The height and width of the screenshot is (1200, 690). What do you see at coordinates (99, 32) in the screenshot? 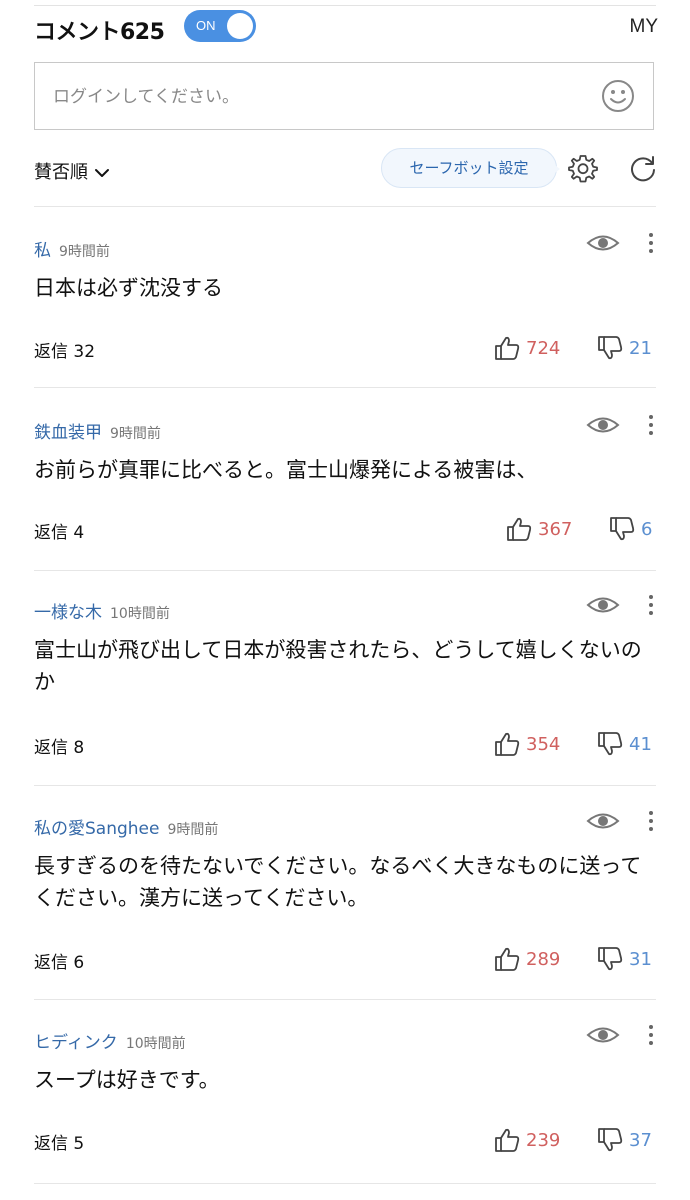
I see `comment-count-title: コメント625` at bounding box center [99, 32].